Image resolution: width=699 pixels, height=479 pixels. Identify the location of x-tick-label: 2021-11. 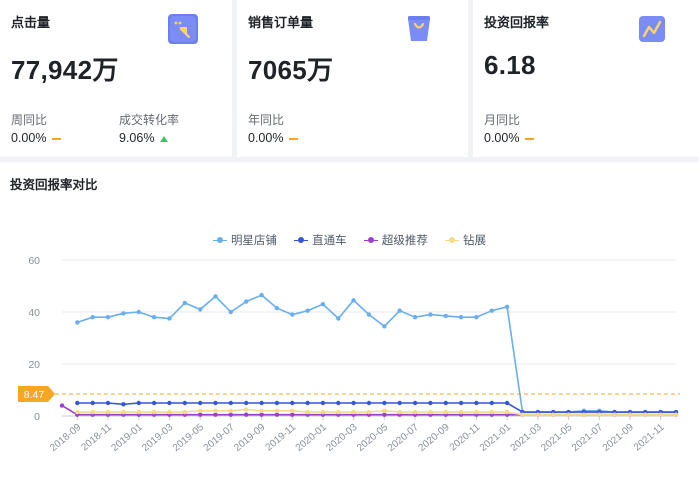
(649, 438).